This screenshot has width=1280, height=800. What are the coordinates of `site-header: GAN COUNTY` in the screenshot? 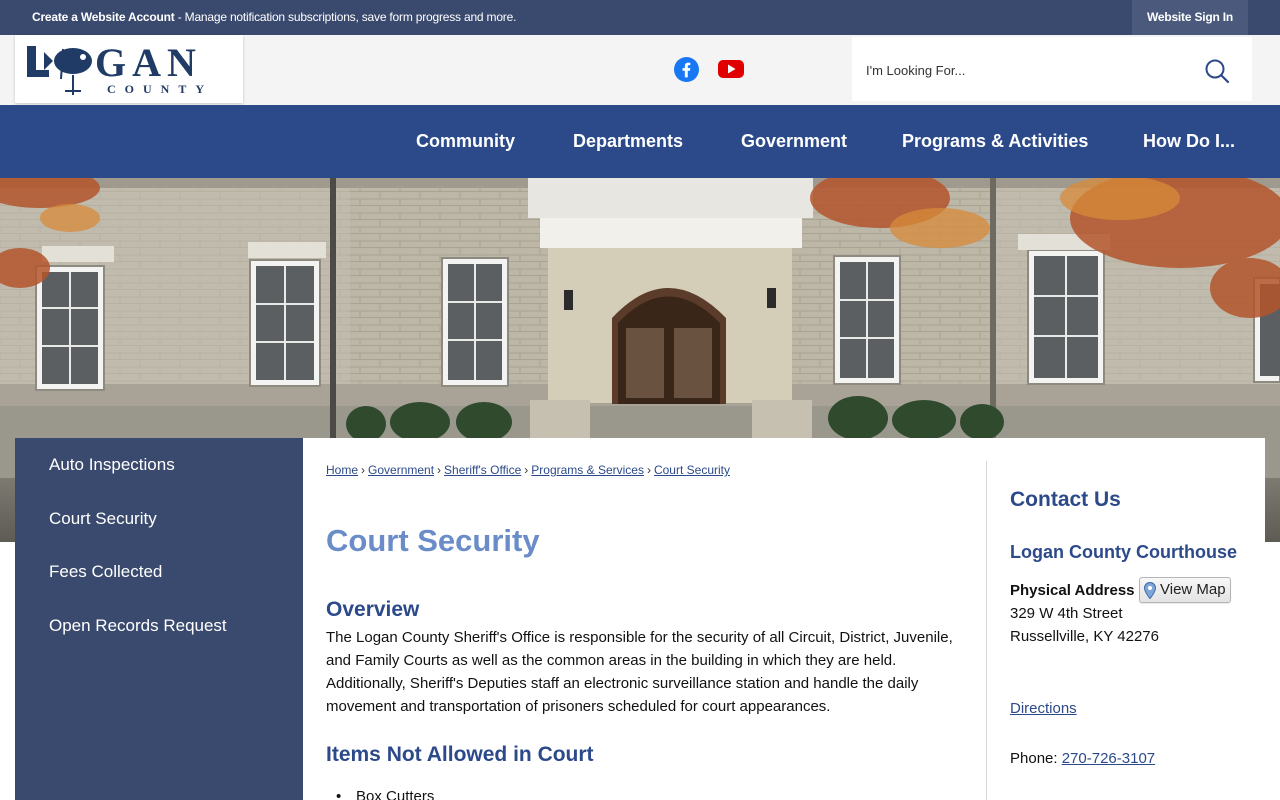 It's located at (640, 70).